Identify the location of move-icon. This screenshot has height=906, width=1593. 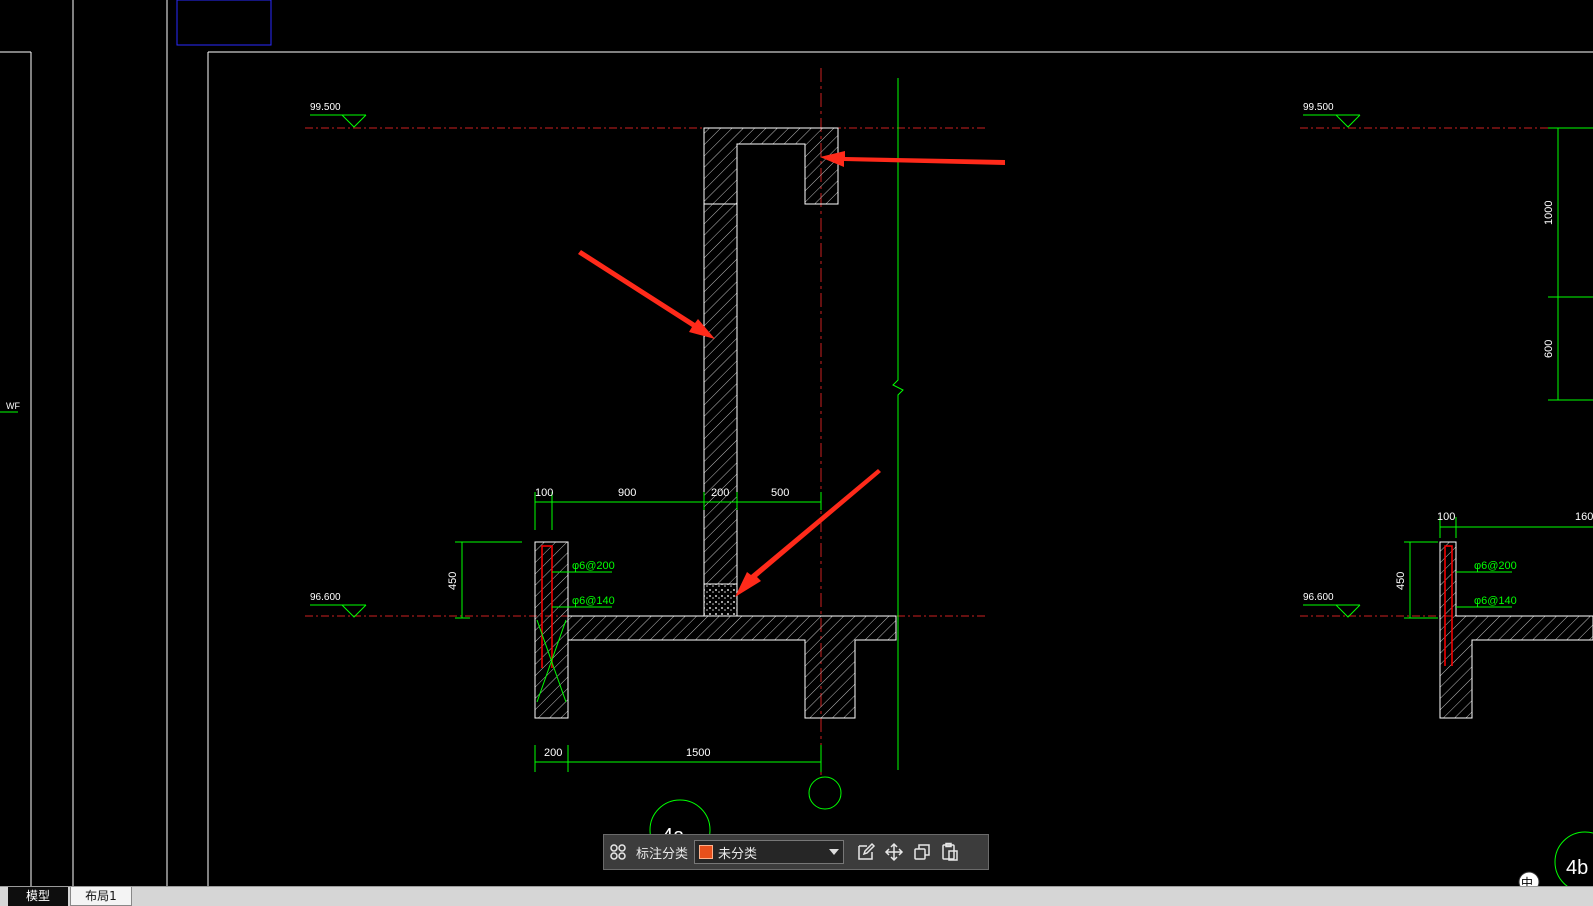
(894, 852).